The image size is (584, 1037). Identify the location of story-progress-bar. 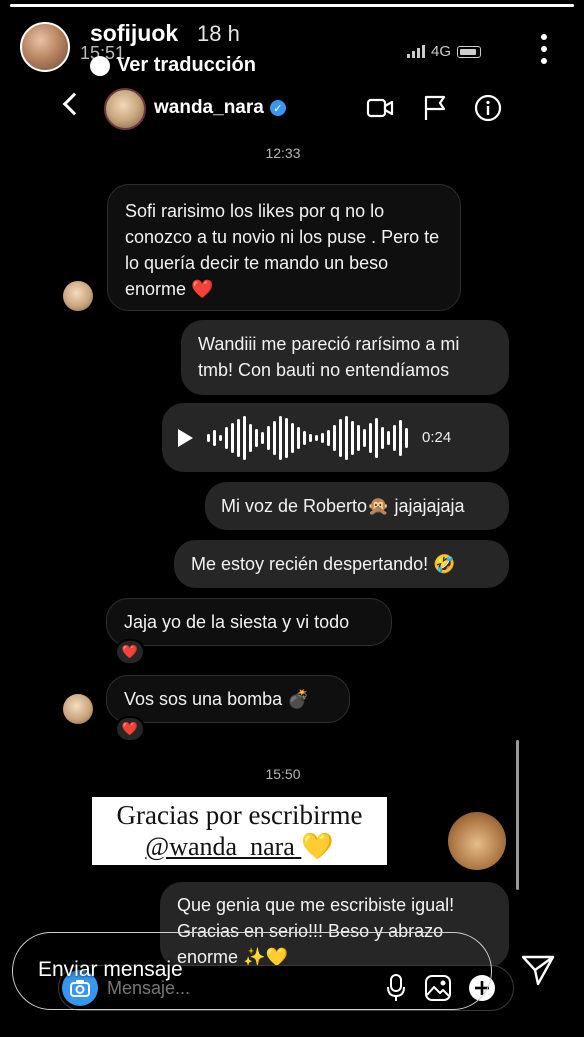
(292, 5).